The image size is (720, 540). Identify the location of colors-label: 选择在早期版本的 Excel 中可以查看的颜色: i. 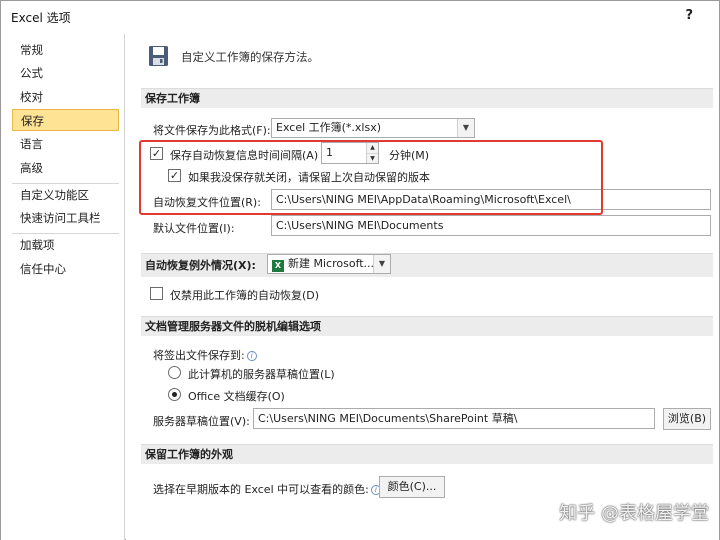
(267, 489).